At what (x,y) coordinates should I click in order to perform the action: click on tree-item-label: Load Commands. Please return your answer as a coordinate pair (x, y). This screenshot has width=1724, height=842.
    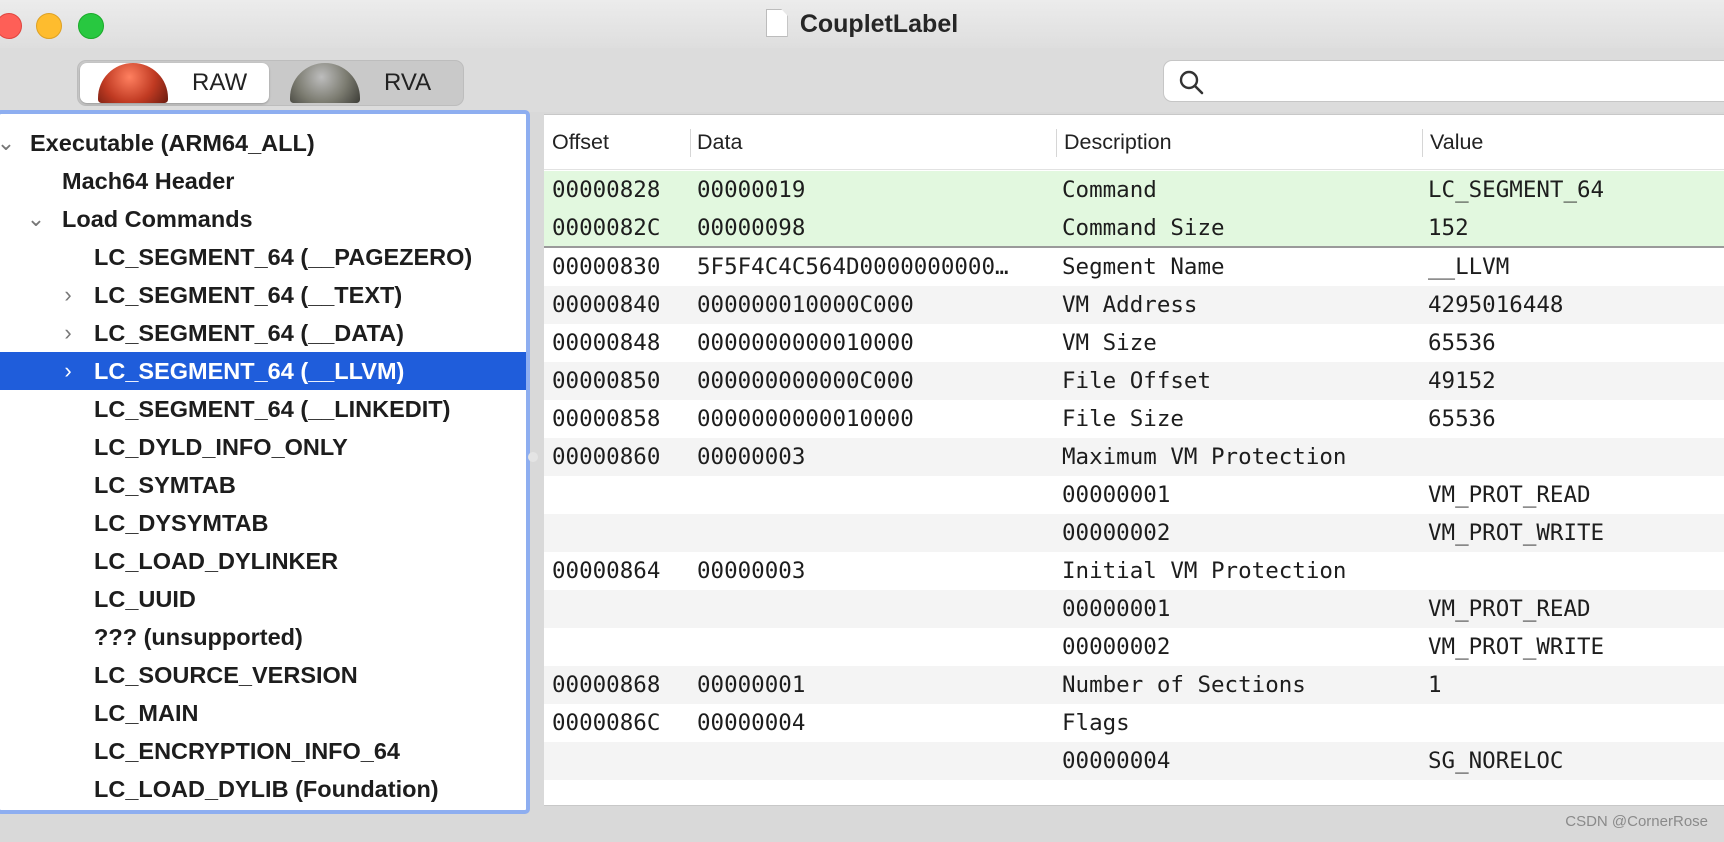
    Looking at the image, I should click on (157, 219).